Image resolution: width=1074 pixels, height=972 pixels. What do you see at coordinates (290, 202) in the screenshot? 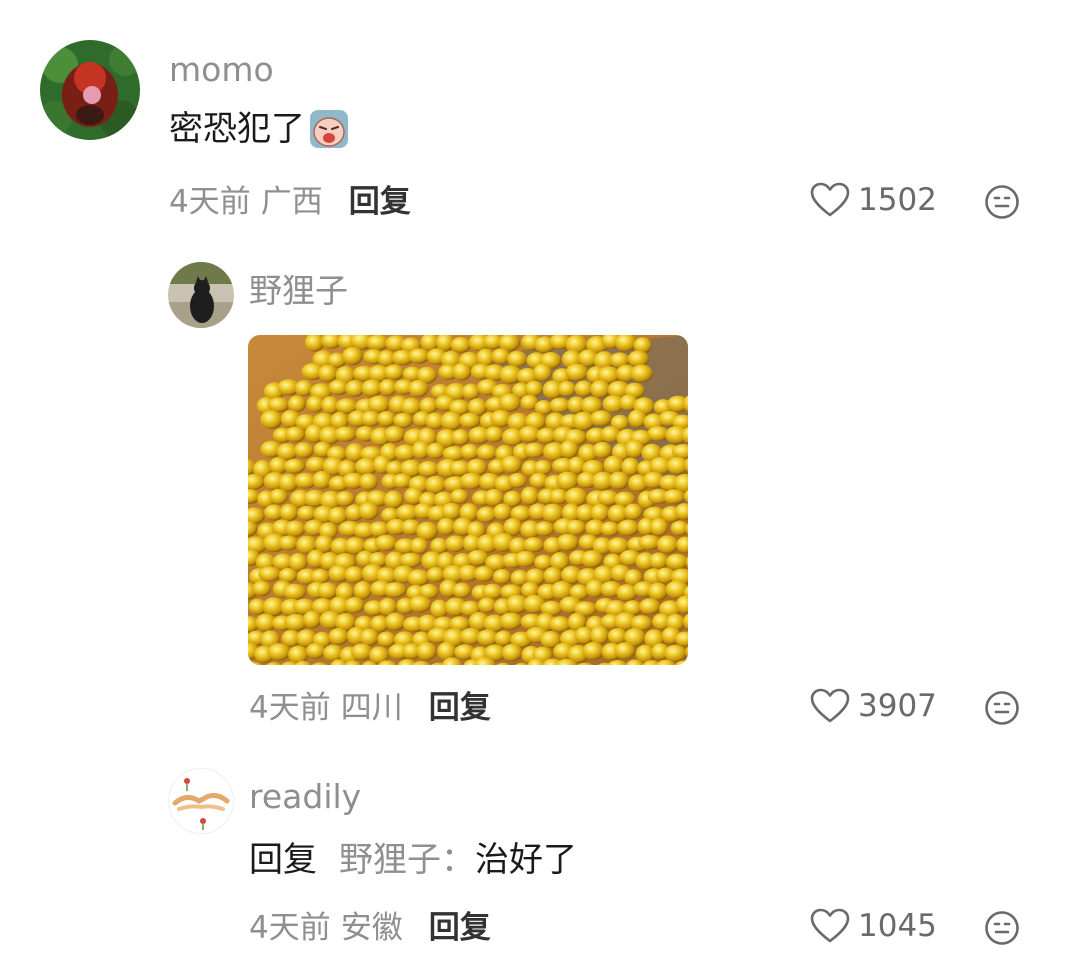
I see `comment-meta: 4天前 广西 回复` at bounding box center [290, 202].